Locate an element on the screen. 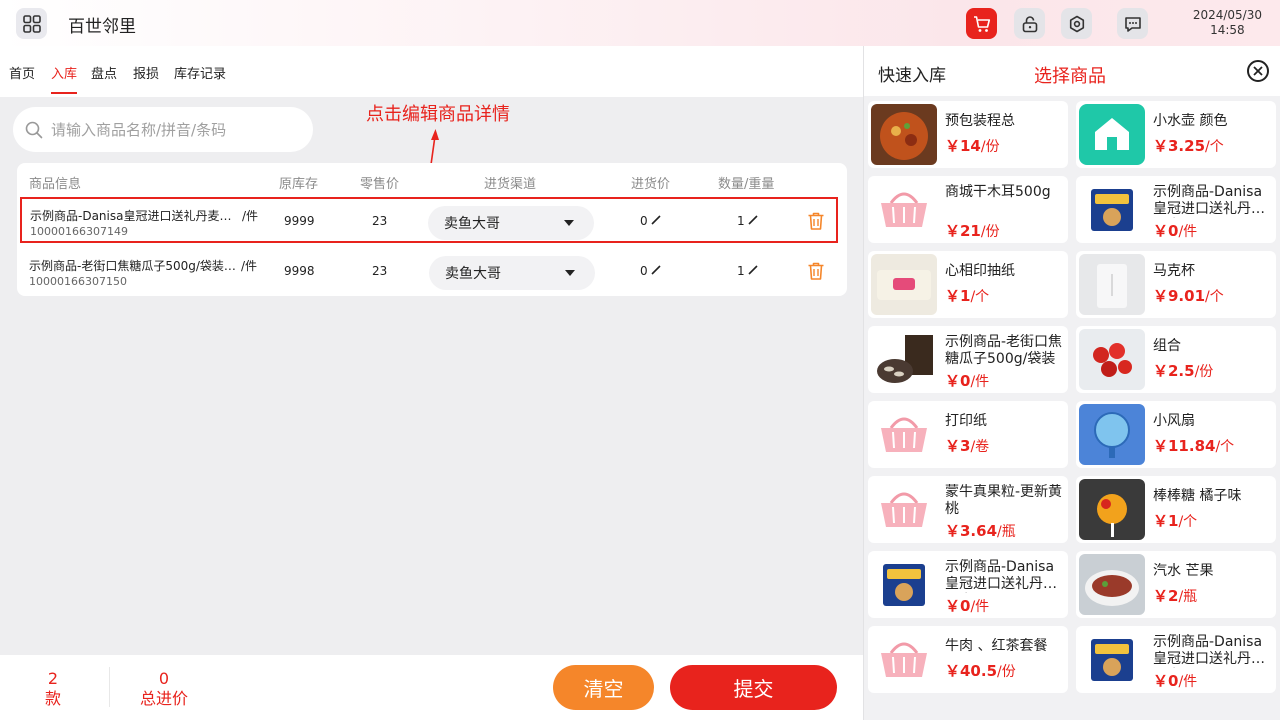 The width and height of the screenshot is (1280, 720). product-card-price: ￥2/瓶 is located at coordinates (1175, 595).